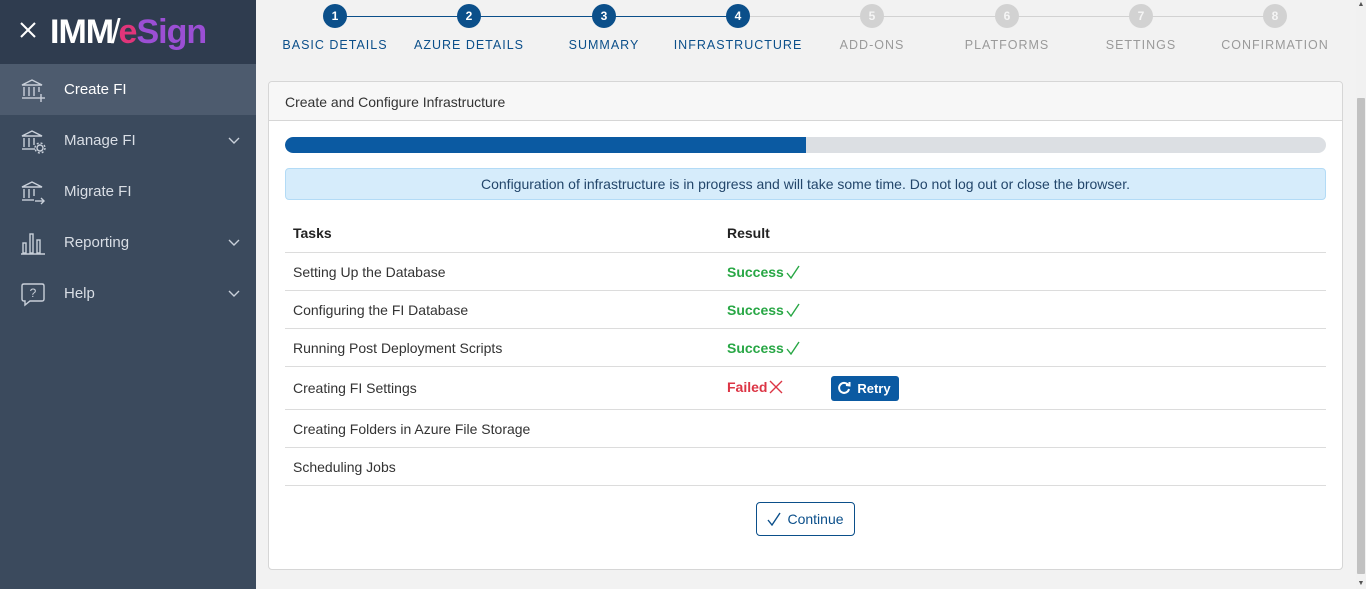 The height and width of the screenshot is (589, 1366). I want to click on step-number: 6, so click(1007, 16).